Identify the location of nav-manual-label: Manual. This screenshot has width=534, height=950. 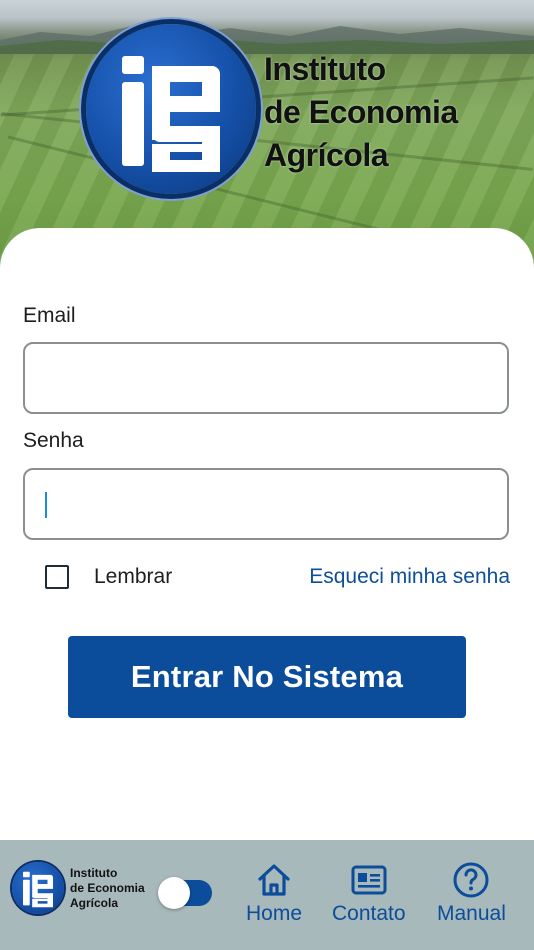
(471, 913).